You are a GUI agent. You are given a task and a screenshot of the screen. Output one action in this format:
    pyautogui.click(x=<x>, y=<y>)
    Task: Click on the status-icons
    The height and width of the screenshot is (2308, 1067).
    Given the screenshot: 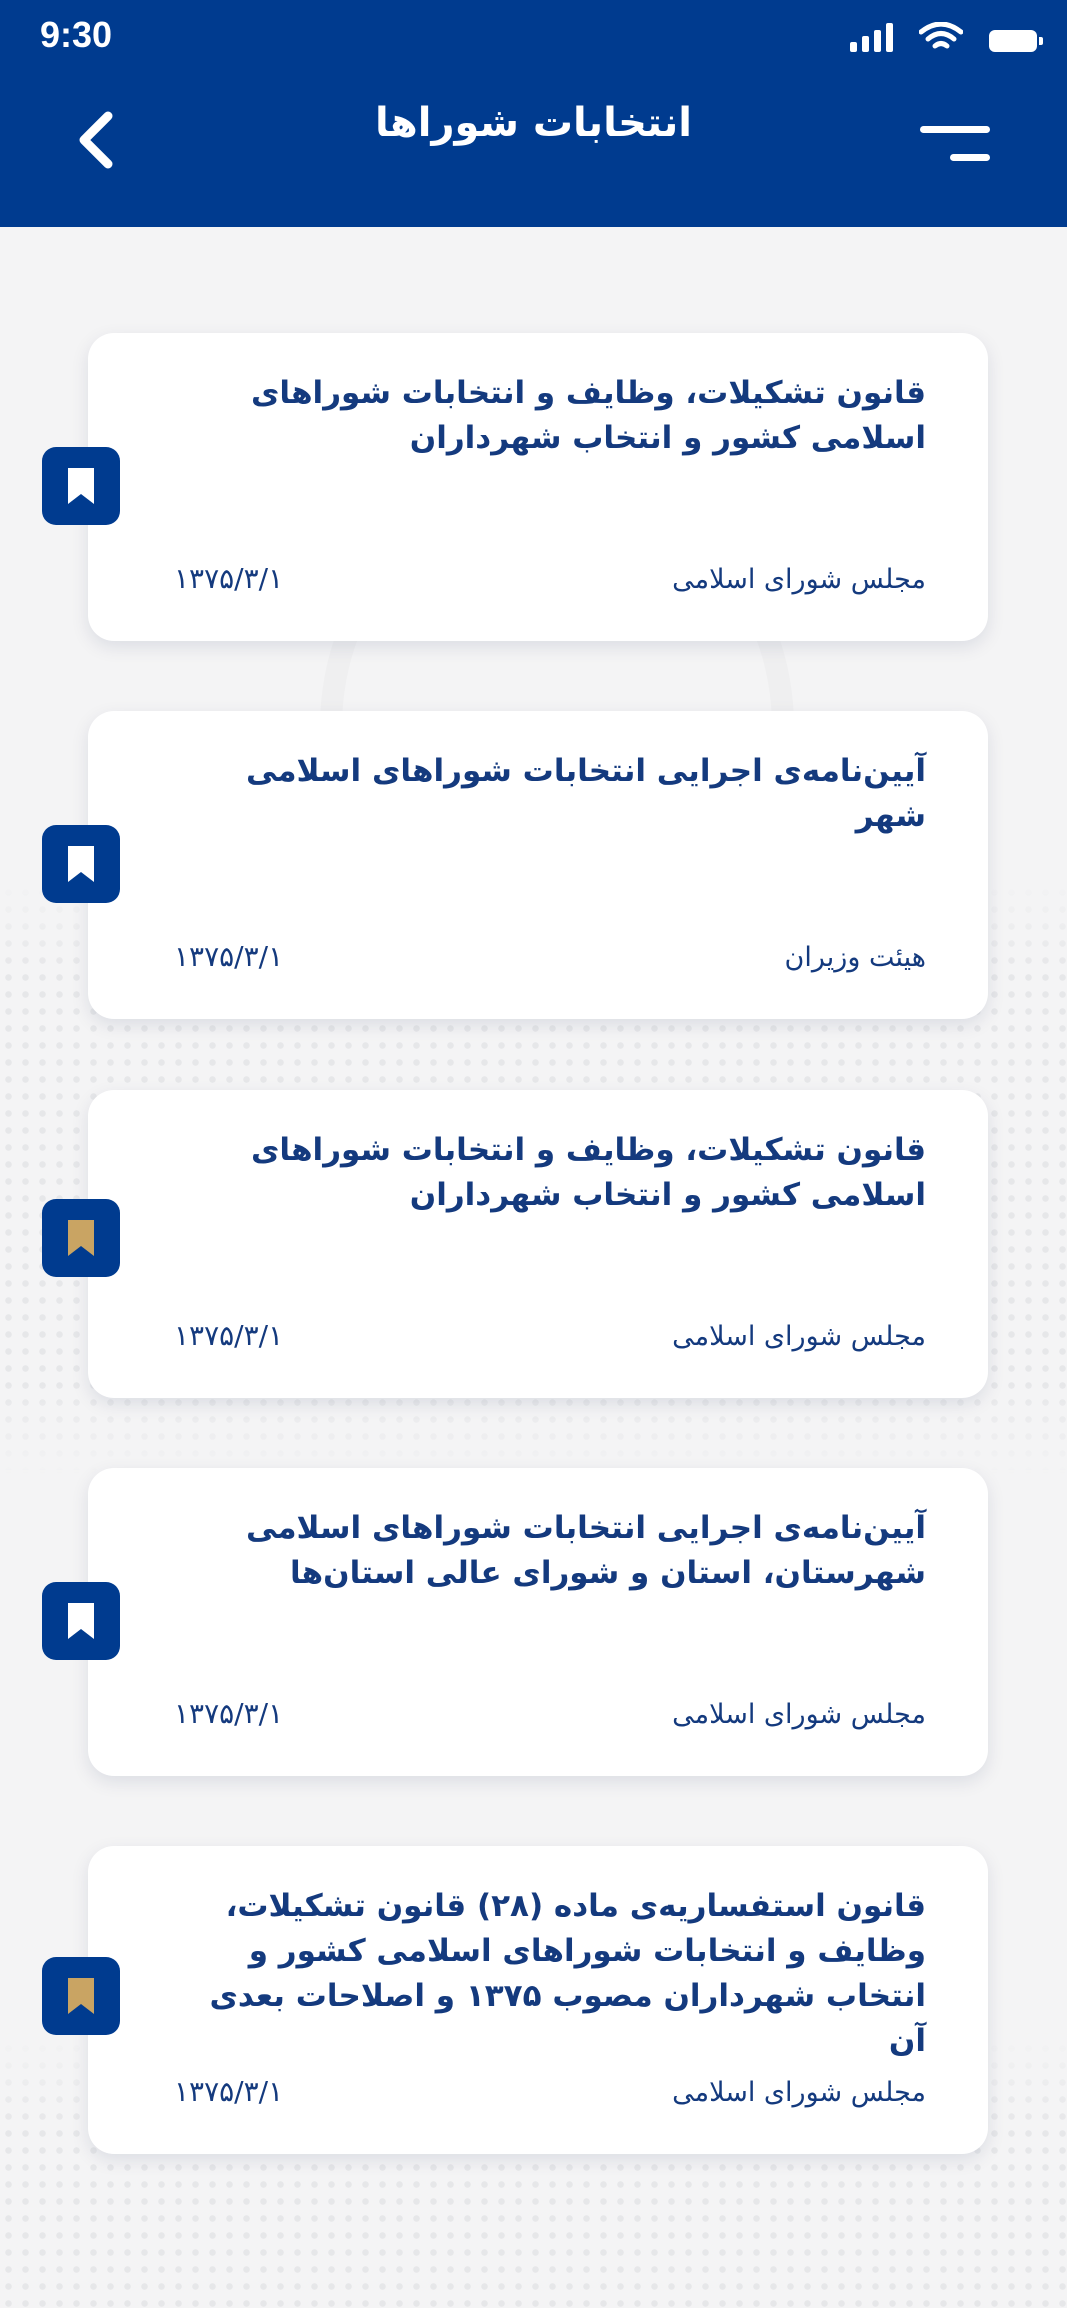 What is the action you would take?
    pyautogui.click(x=946, y=36)
    